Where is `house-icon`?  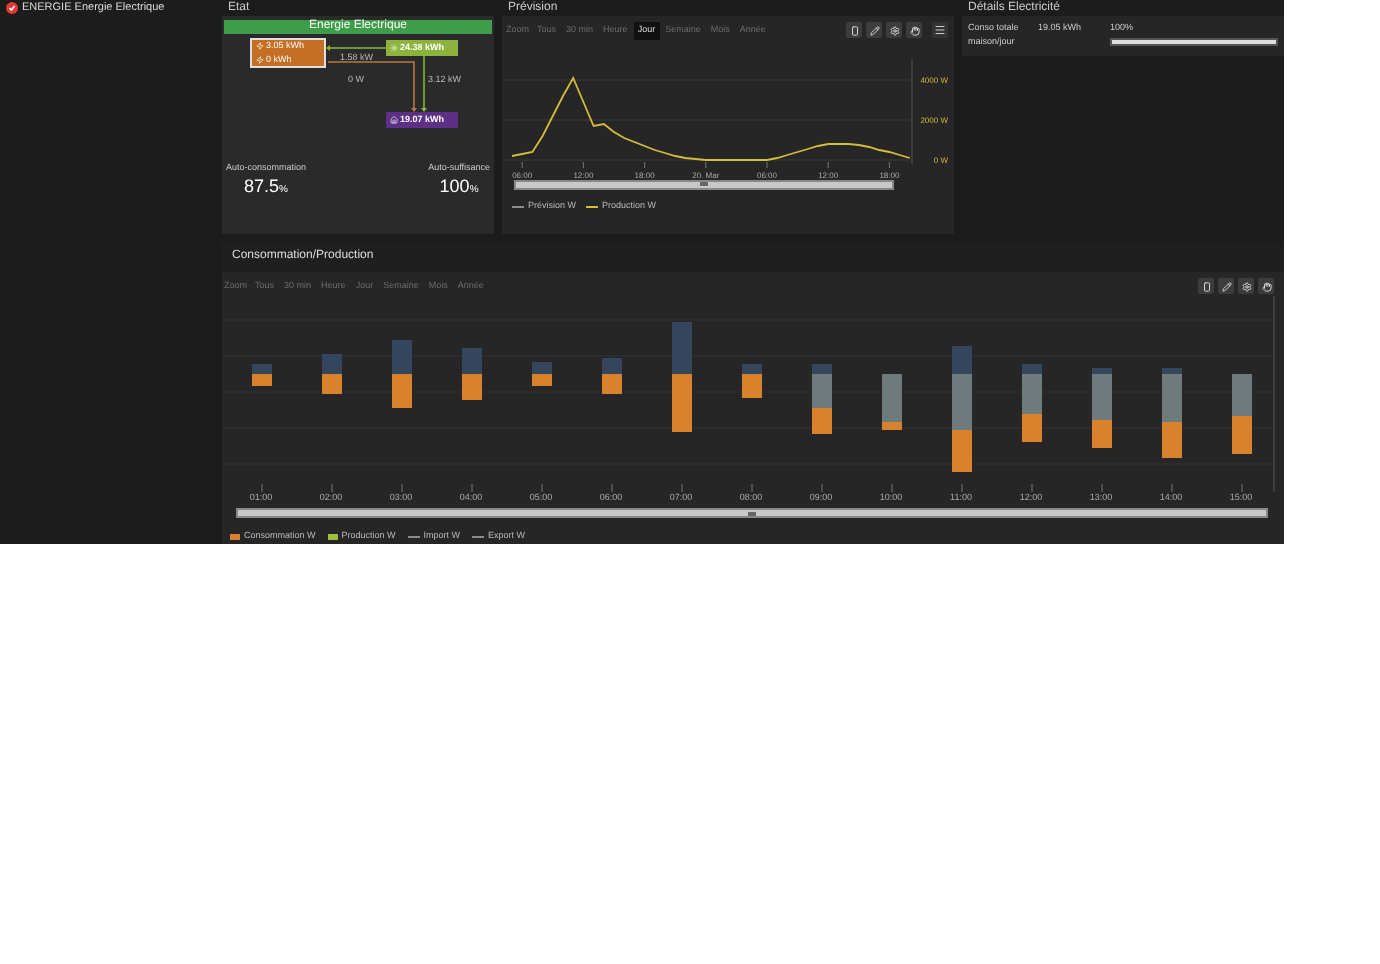
house-icon is located at coordinates (394, 120).